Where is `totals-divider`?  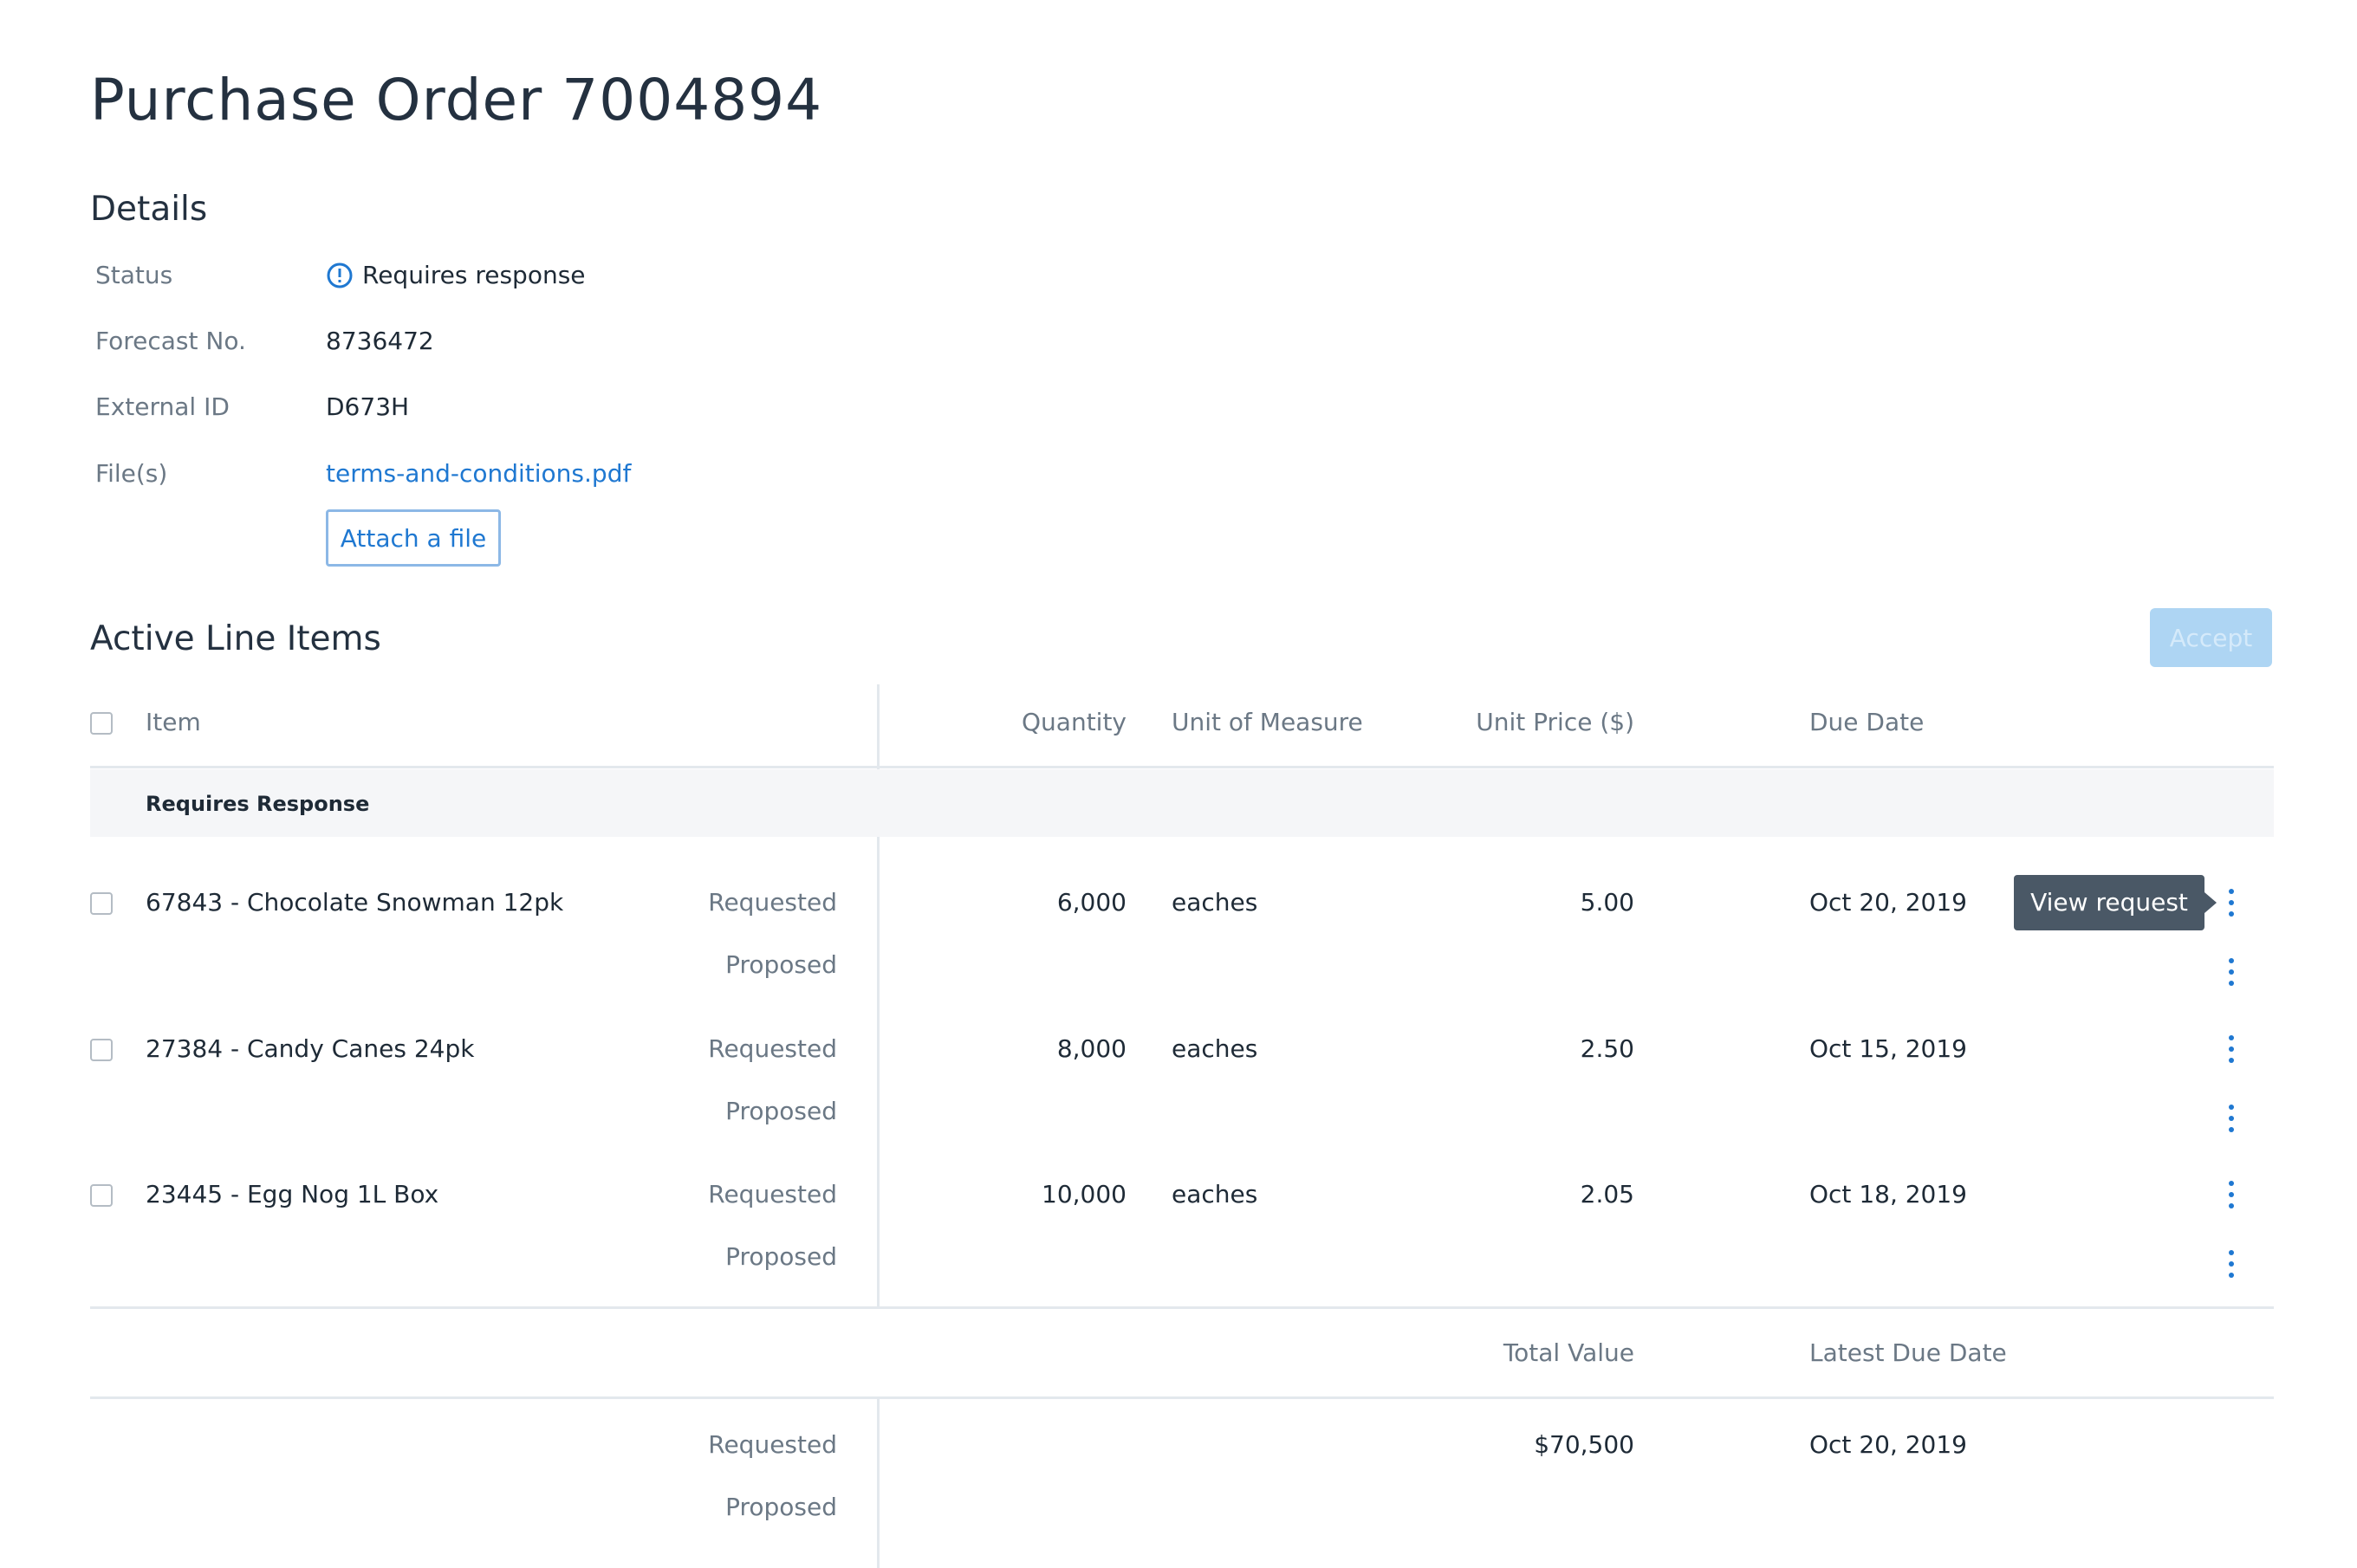 totals-divider is located at coordinates (1182, 1397).